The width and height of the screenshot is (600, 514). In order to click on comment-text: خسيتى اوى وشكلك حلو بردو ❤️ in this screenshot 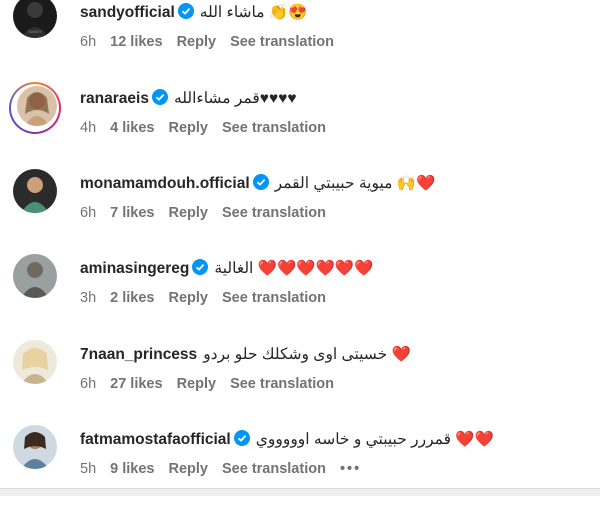, I will do `click(307, 354)`.